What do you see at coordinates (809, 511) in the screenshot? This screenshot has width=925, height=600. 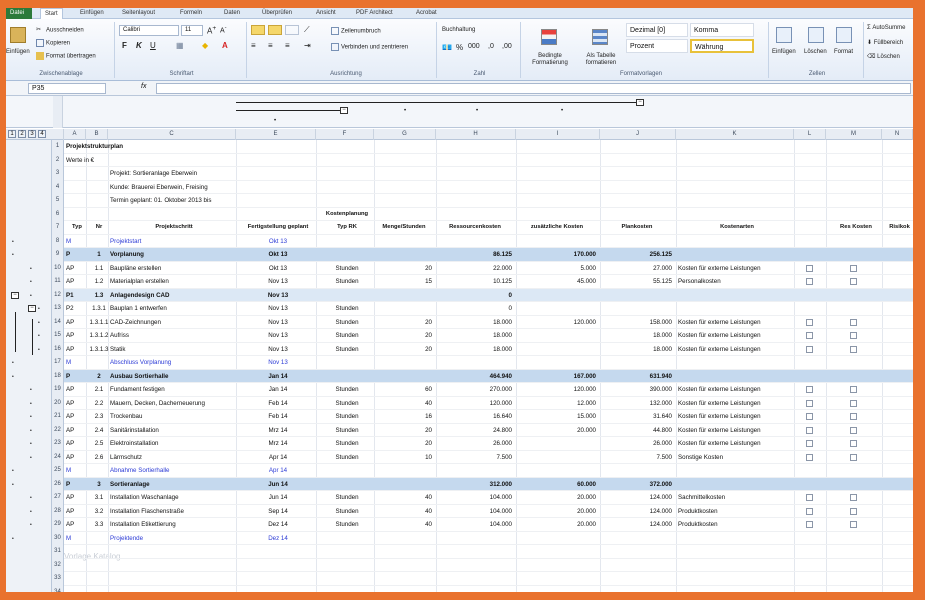 I see `checkbox-l28` at bounding box center [809, 511].